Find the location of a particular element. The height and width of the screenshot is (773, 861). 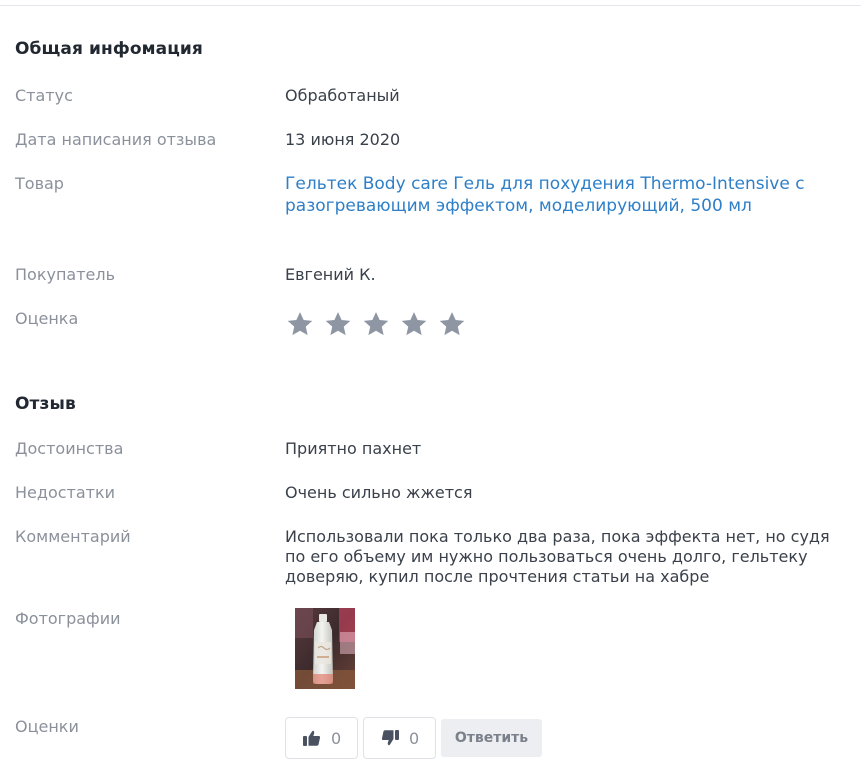

buyer-label: Покупатель is located at coordinates (65, 274).